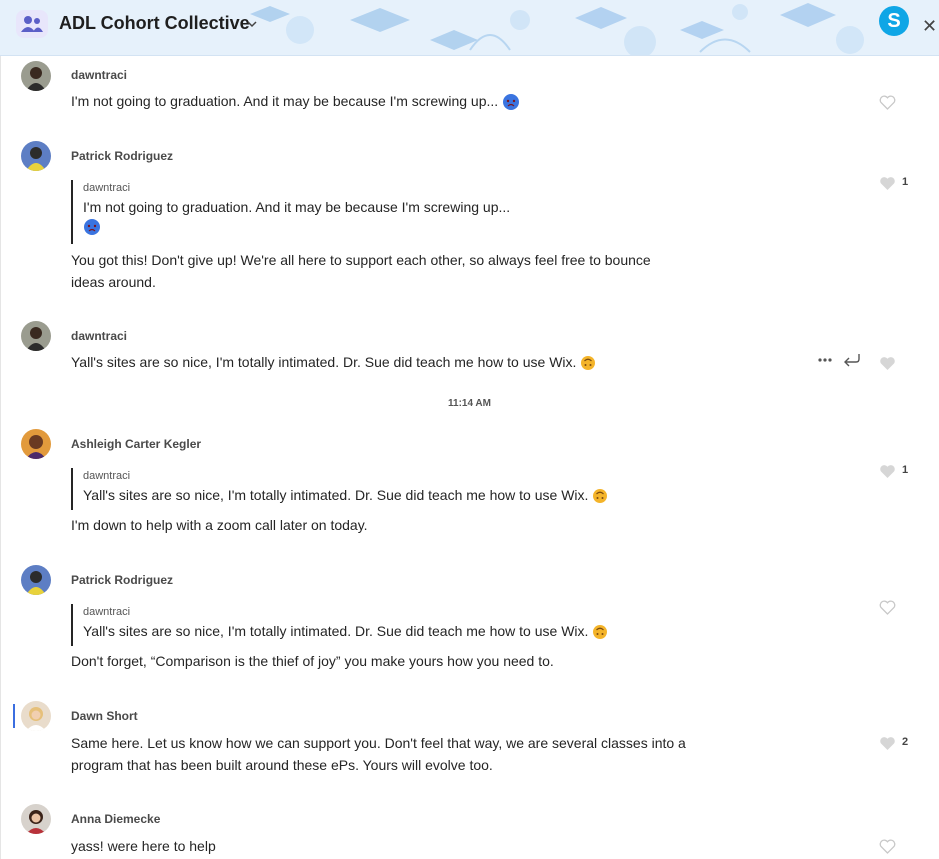  Describe the element at coordinates (143, 846) in the screenshot. I see `message-text: yass! were here to help` at that location.